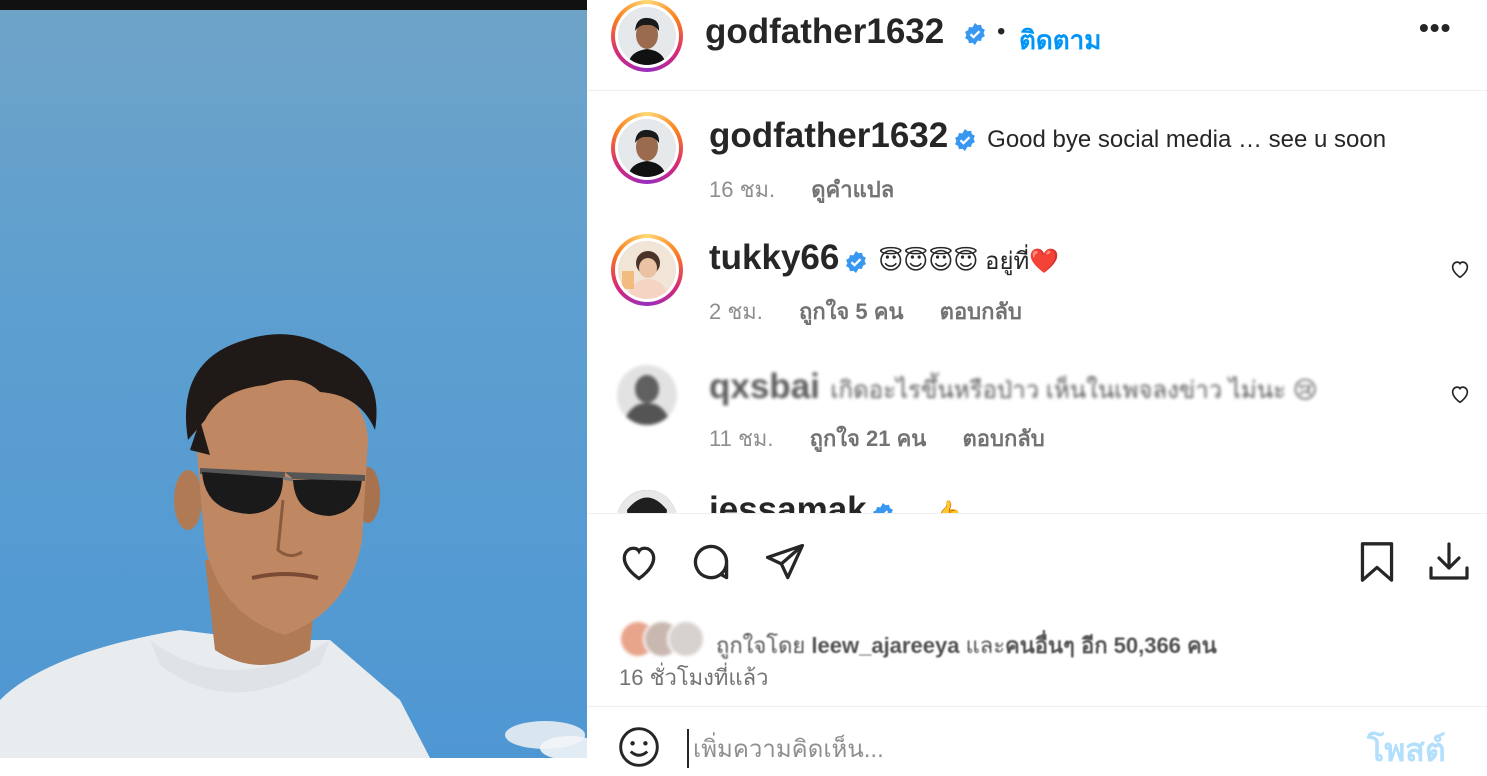  Describe the element at coordinates (885, 645) in the screenshot. I see `liked-by-user: leew_ajareeya` at that location.